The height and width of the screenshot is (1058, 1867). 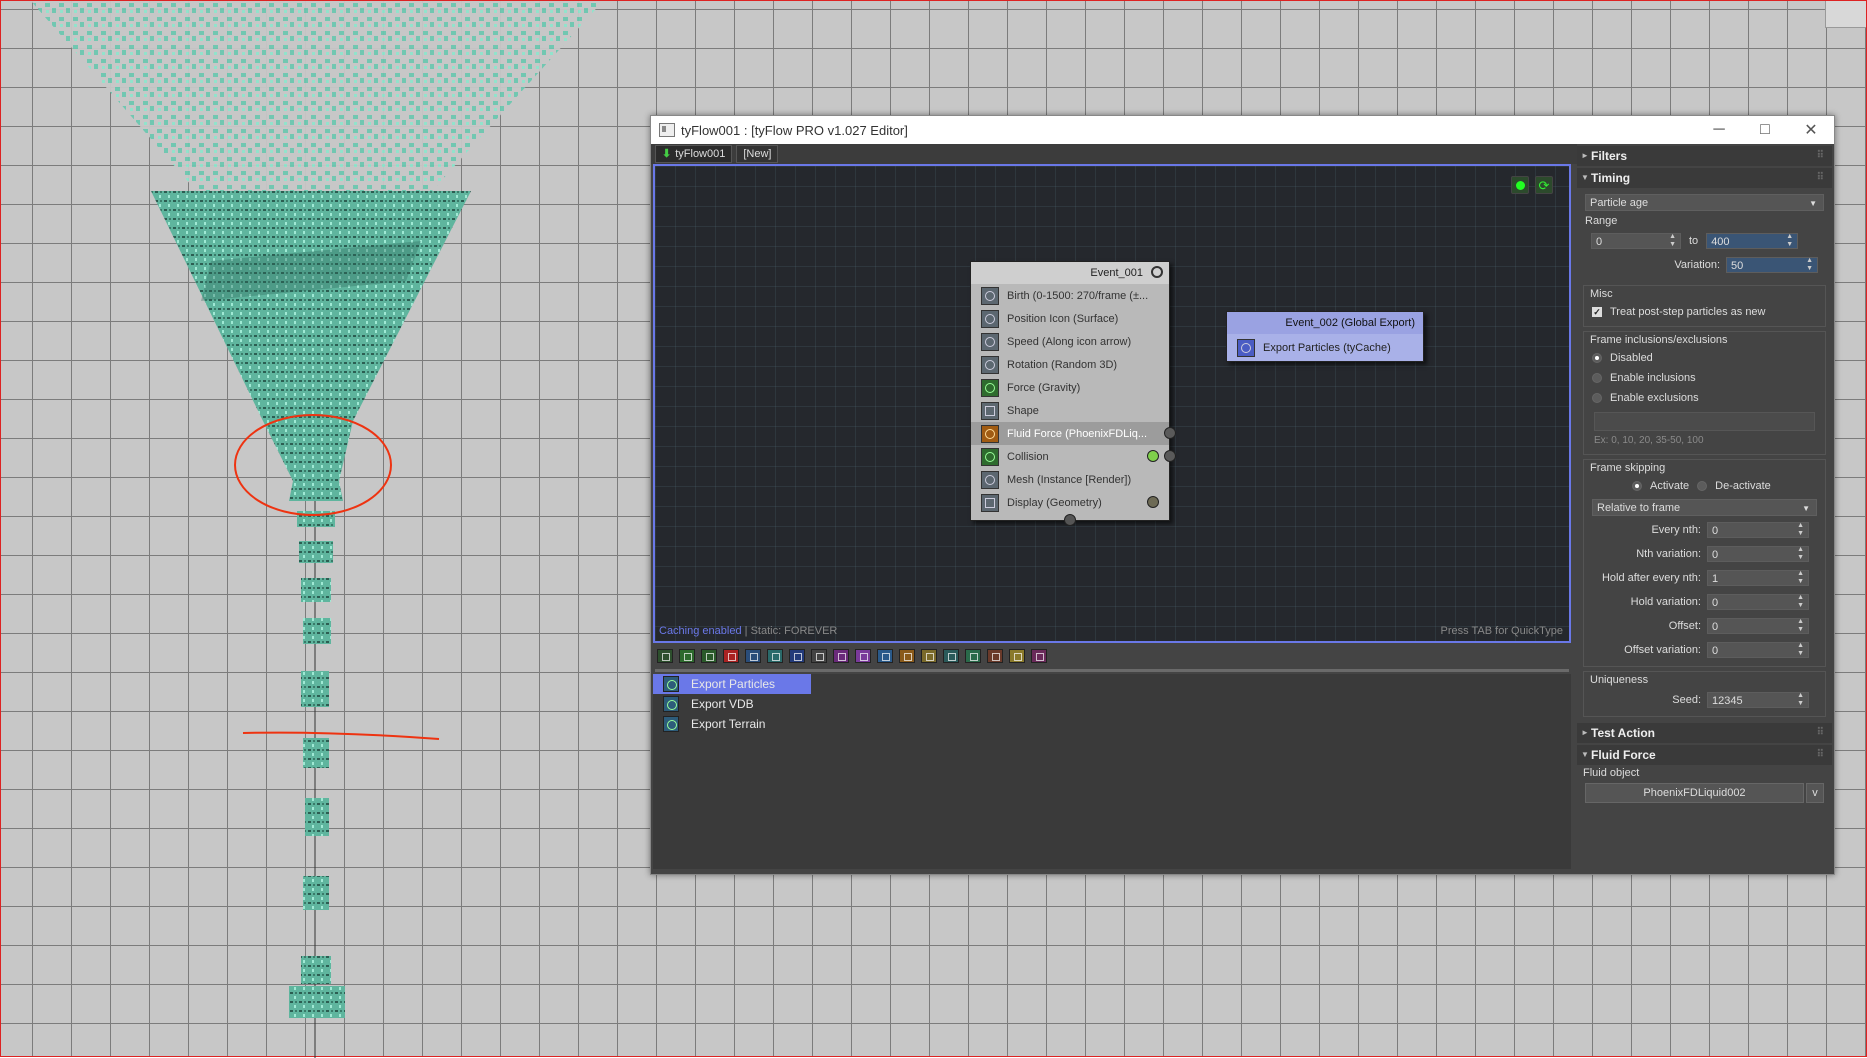 What do you see at coordinates (1704, 202) in the screenshot?
I see `timing-mode-dropdown: Particle age ▼` at bounding box center [1704, 202].